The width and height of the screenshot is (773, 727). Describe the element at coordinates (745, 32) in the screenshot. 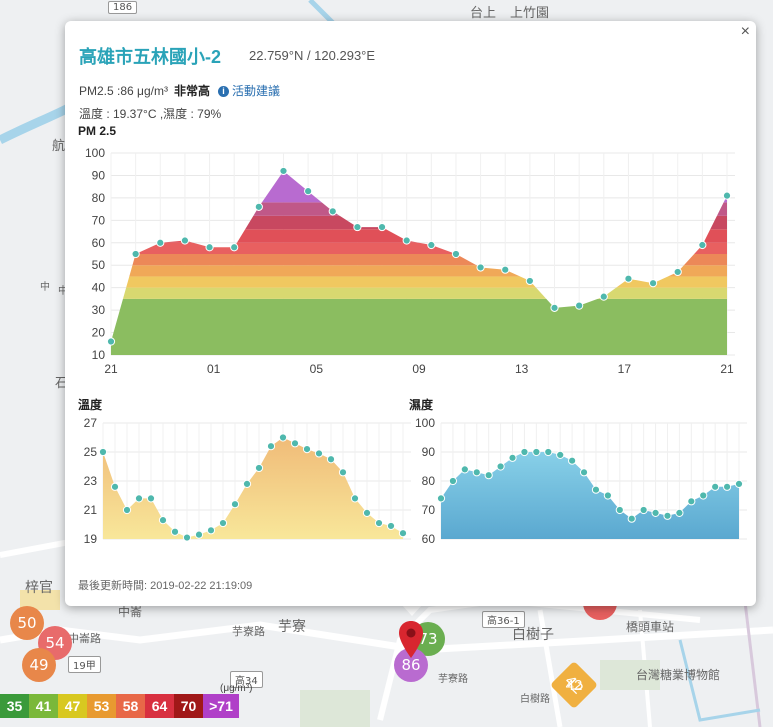

I see `close-icon: ×` at that location.